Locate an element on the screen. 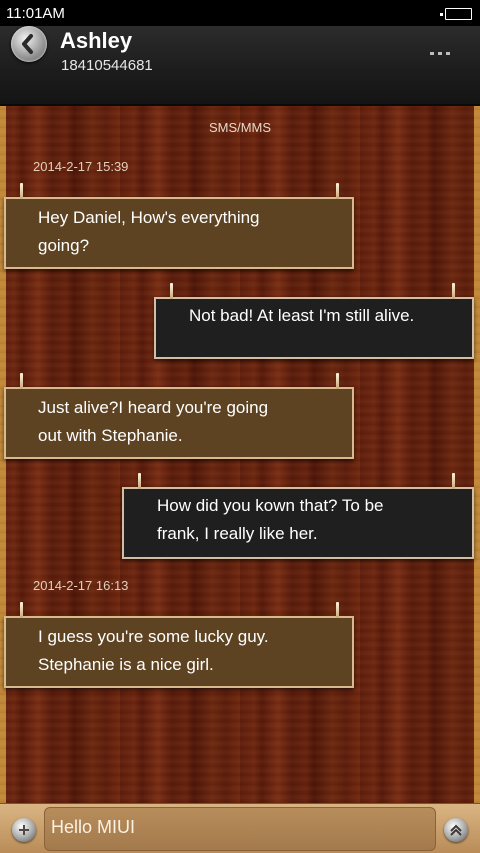 This screenshot has width=480, height=853. message-line: Just alive?I heard you're going is located at coordinates (153, 407).